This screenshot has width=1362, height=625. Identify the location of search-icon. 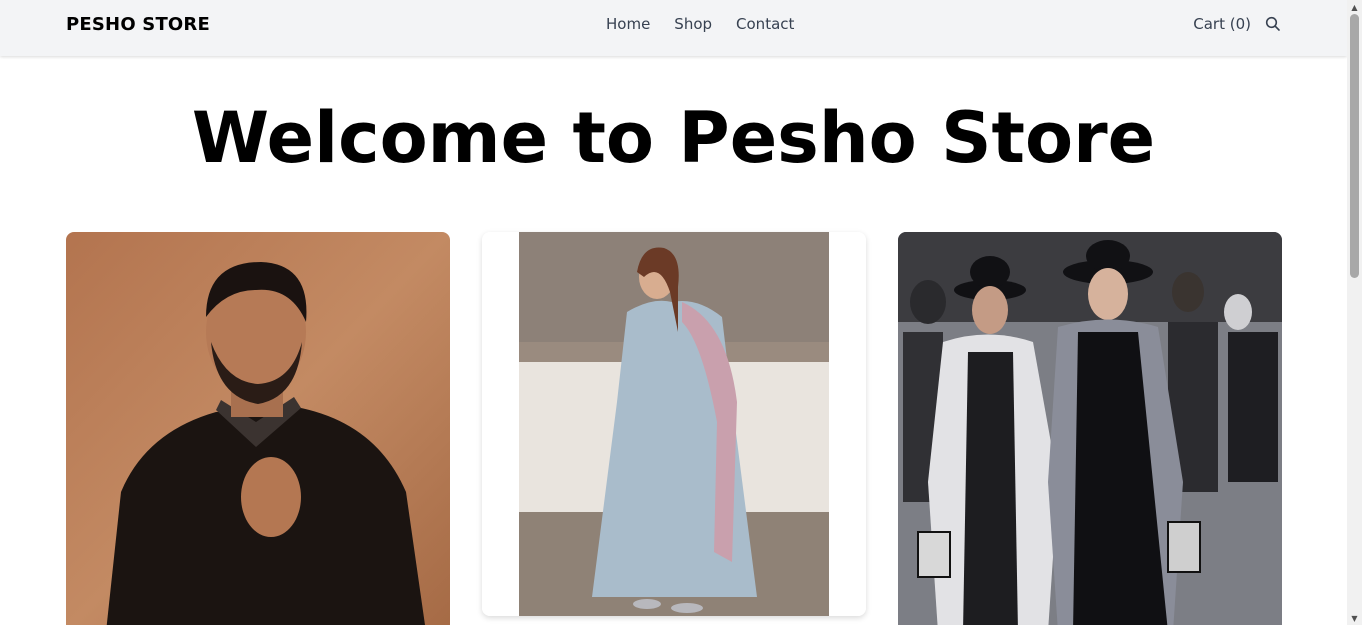
(1273, 24).